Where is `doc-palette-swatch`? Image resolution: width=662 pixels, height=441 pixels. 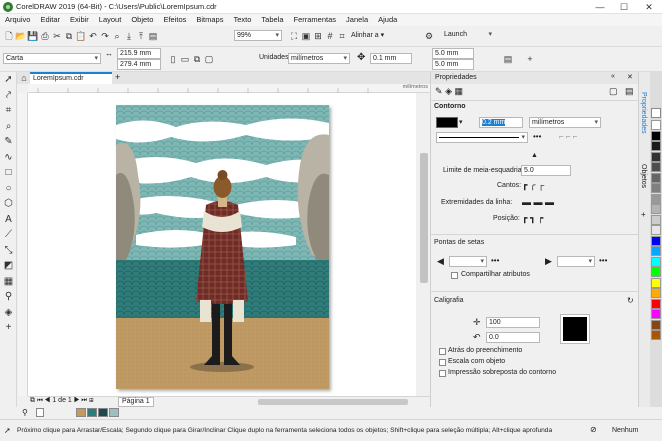 doc-palette-swatch is located at coordinates (81, 412).